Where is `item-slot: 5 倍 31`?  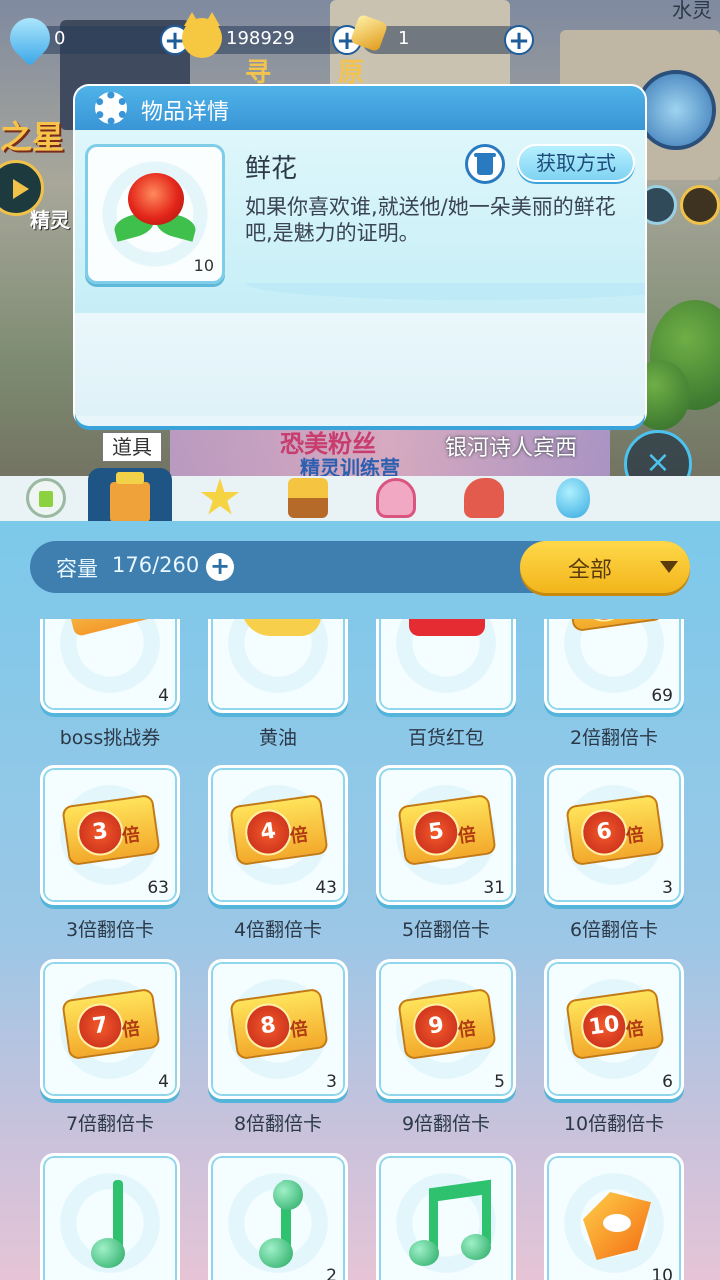
item-slot: 5 倍 31 is located at coordinates (446, 835).